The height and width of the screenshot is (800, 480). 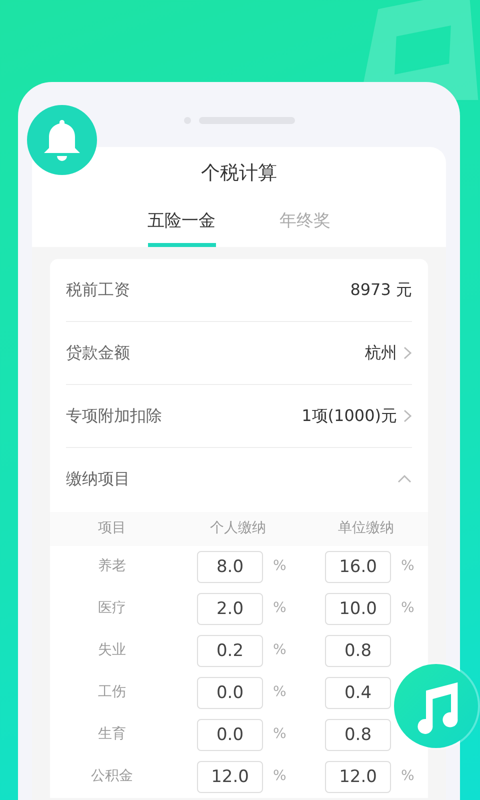 What do you see at coordinates (98, 479) in the screenshot?
I see `section-label: 缴纳项目` at bounding box center [98, 479].